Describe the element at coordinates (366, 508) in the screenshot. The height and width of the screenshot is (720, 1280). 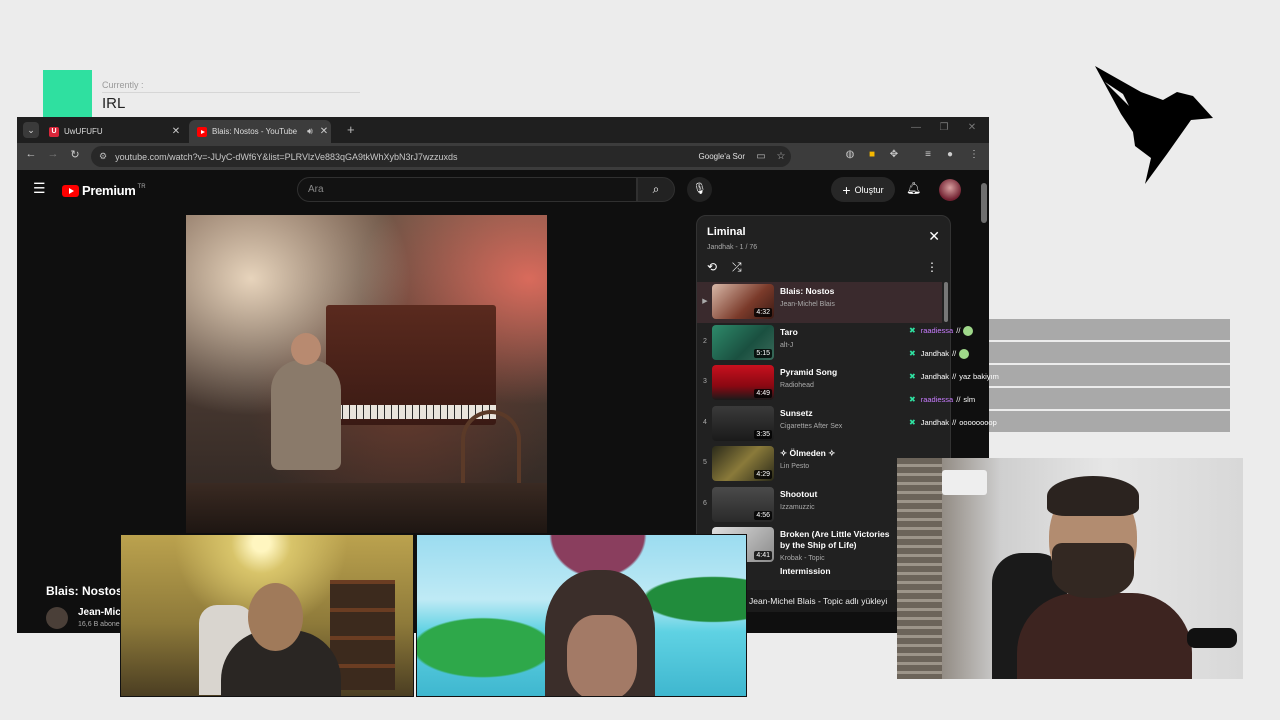
I see `video-floor` at that location.